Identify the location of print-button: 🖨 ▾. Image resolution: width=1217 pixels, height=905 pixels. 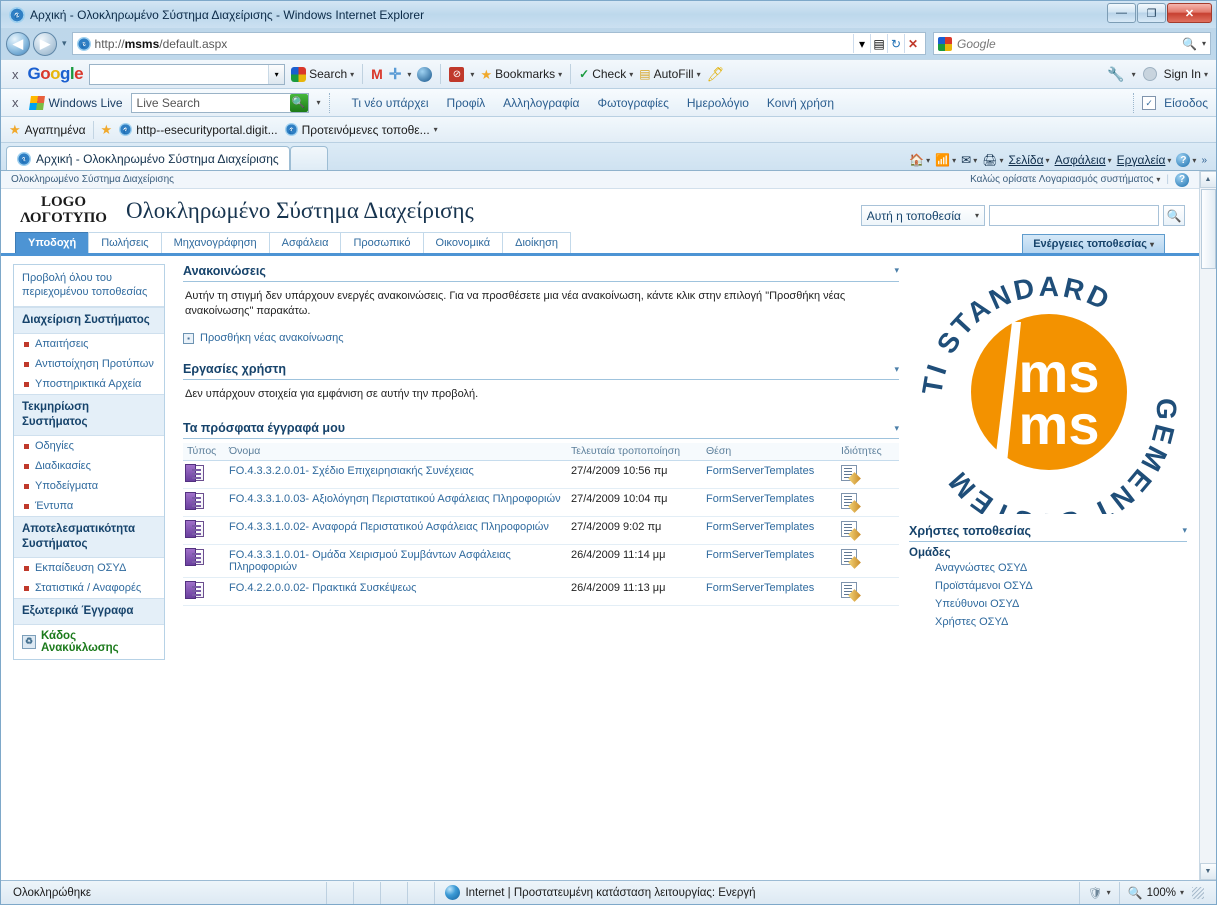
(992, 160).